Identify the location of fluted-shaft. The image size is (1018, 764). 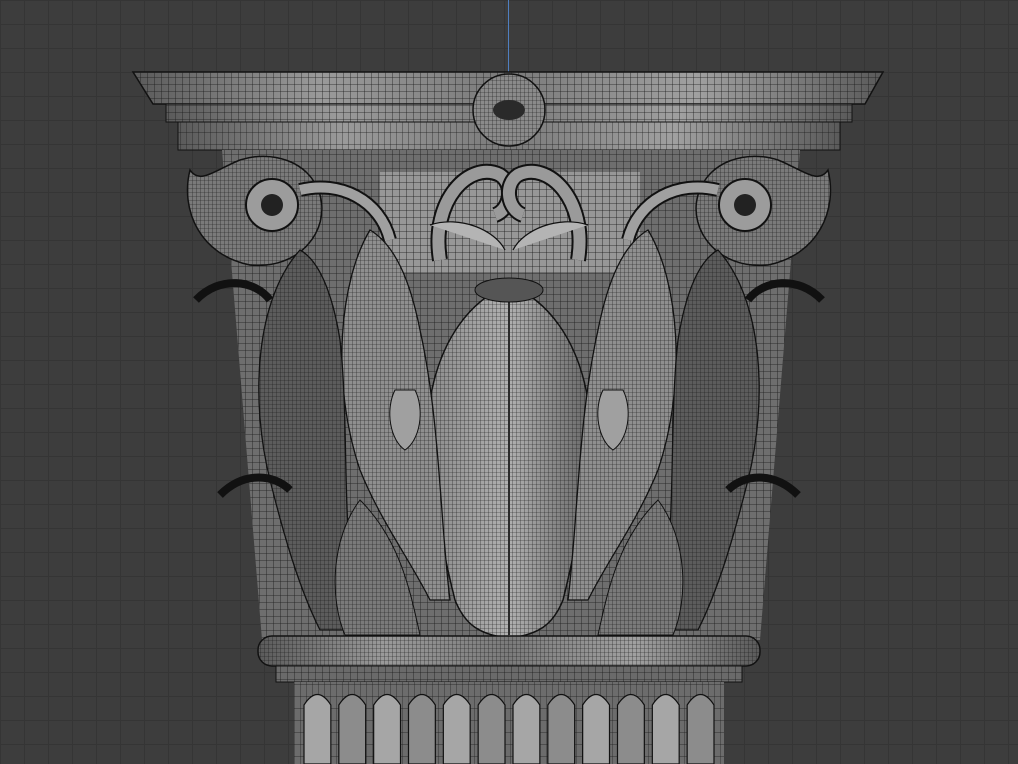
(509, 723).